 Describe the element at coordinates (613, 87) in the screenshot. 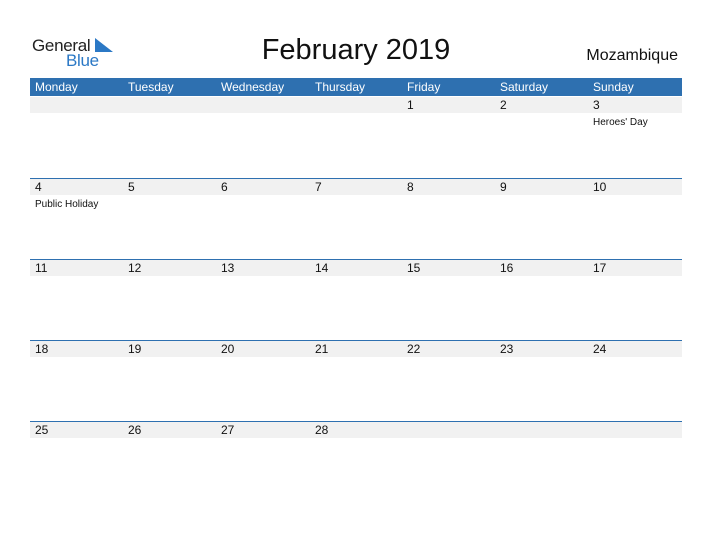

I see `weekday-sunday: Sunday` at that location.